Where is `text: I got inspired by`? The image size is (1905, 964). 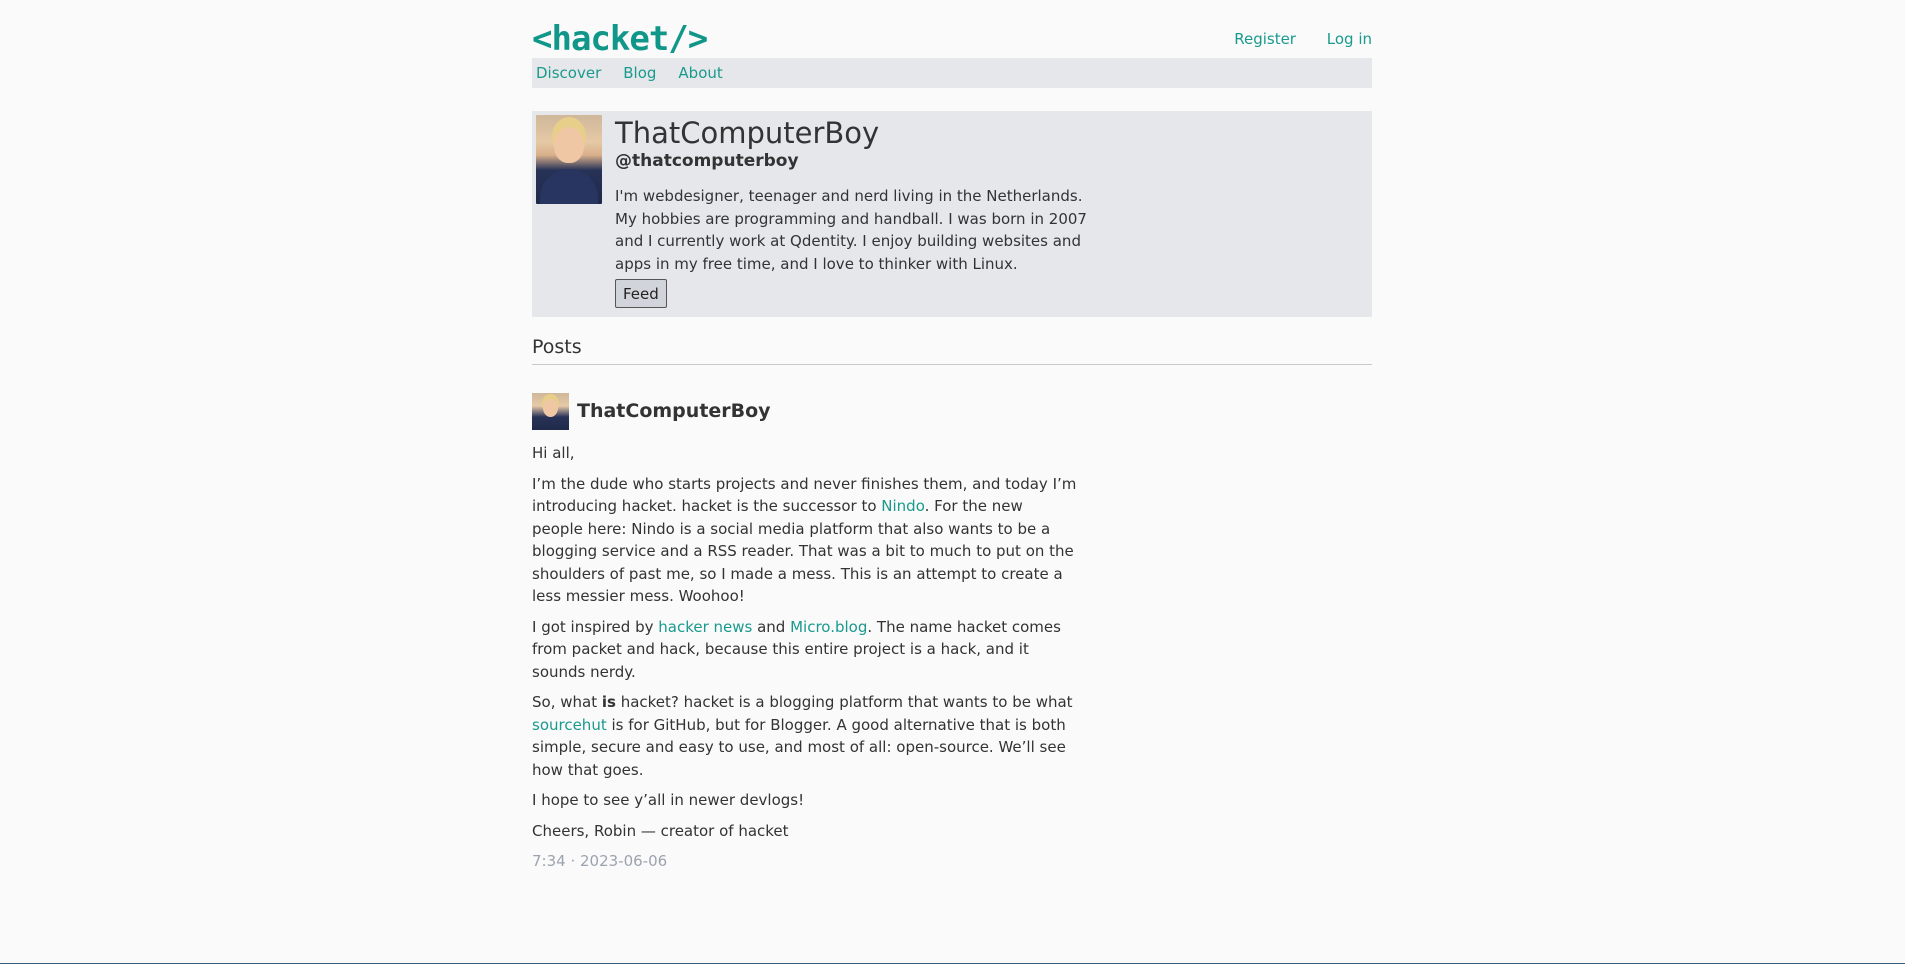
text: I got inspired by is located at coordinates (595, 626).